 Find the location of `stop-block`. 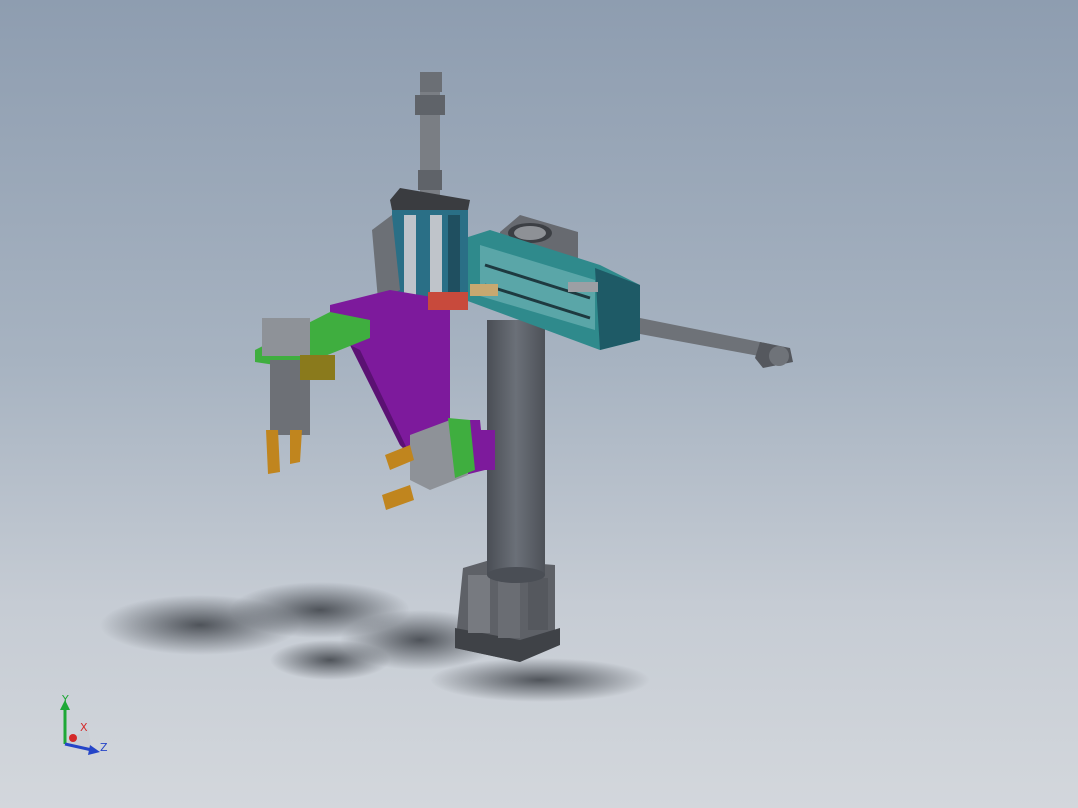

stop-block is located at coordinates (448, 301).